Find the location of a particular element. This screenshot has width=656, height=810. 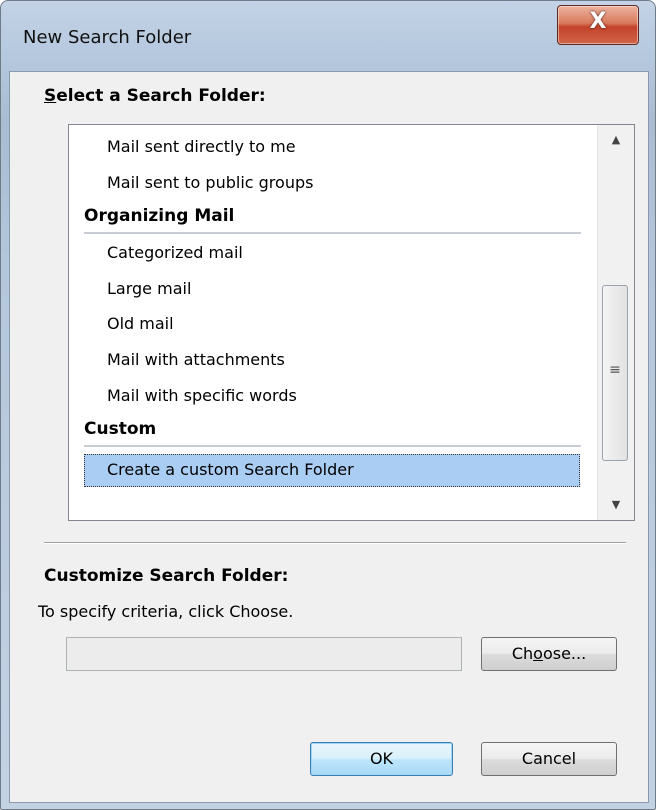

list-item-selected: Create a custom Search Folder is located at coordinates (332, 470).